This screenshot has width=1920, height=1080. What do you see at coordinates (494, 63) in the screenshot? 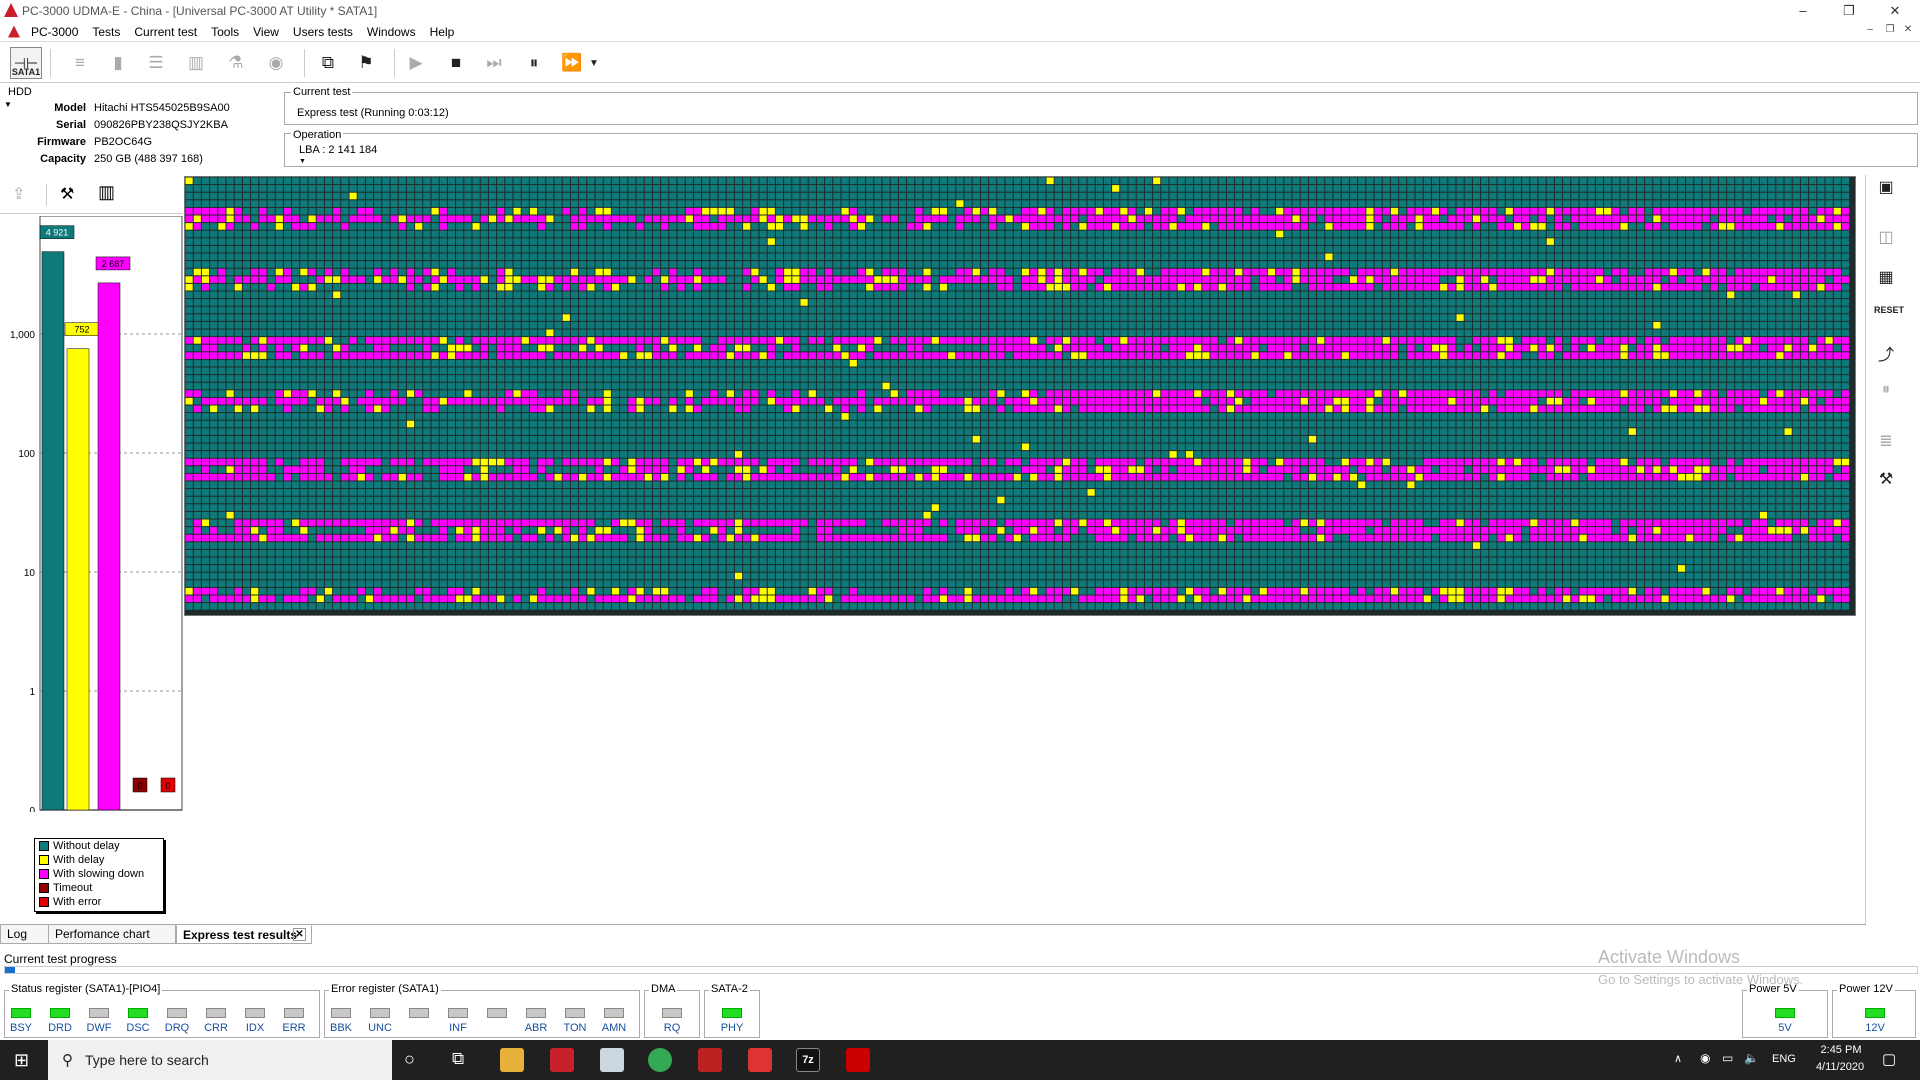
I see `step-icon: ⏭` at bounding box center [494, 63].